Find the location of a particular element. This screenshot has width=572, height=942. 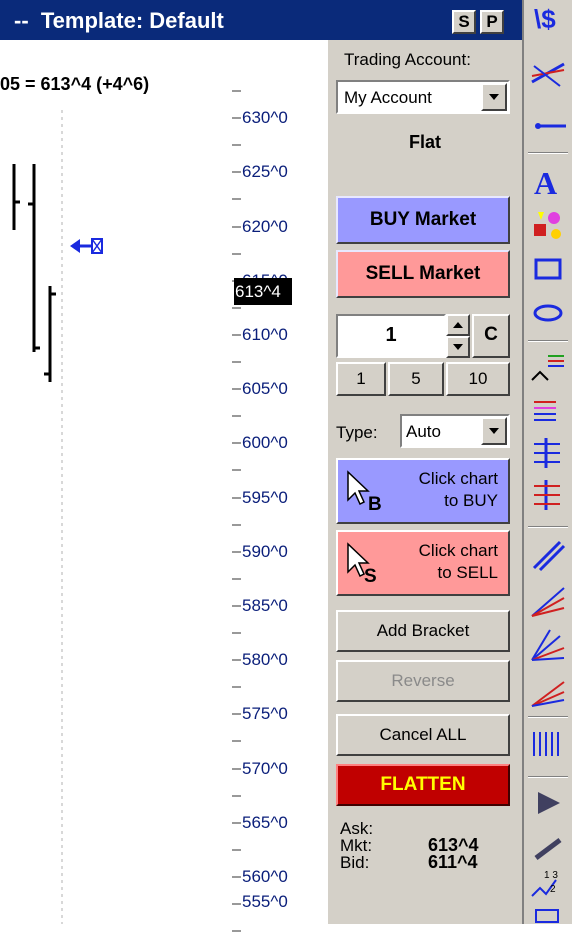

order-type-dropdown-arrow is located at coordinates (494, 431).